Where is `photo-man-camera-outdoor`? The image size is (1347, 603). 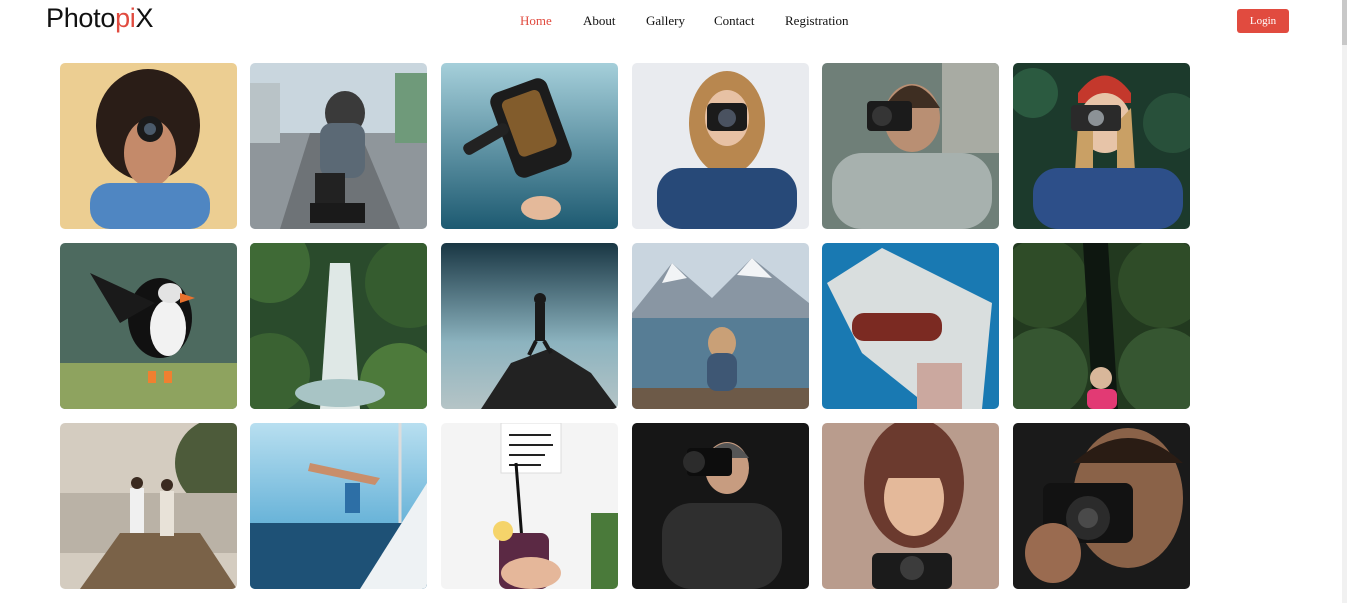 photo-man-camera-outdoor is located at coordinates (910, 146).